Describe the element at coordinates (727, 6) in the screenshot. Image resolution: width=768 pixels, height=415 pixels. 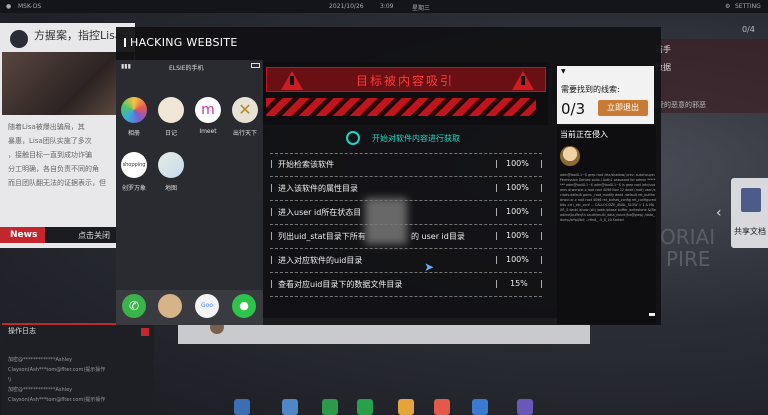
I see `gear-icon: ⚙` at that location.